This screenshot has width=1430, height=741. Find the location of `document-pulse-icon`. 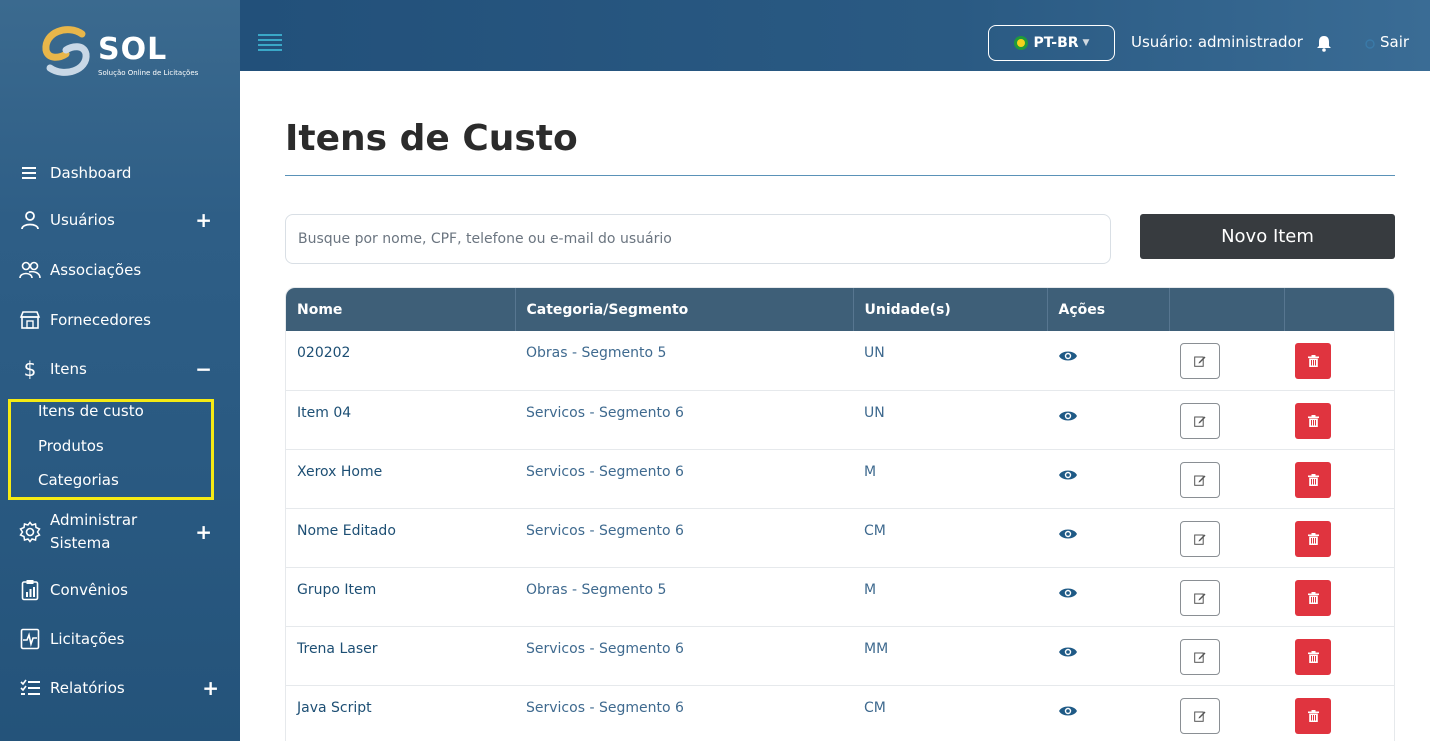

document-pulse-icon is located at coordinates (30, 639).